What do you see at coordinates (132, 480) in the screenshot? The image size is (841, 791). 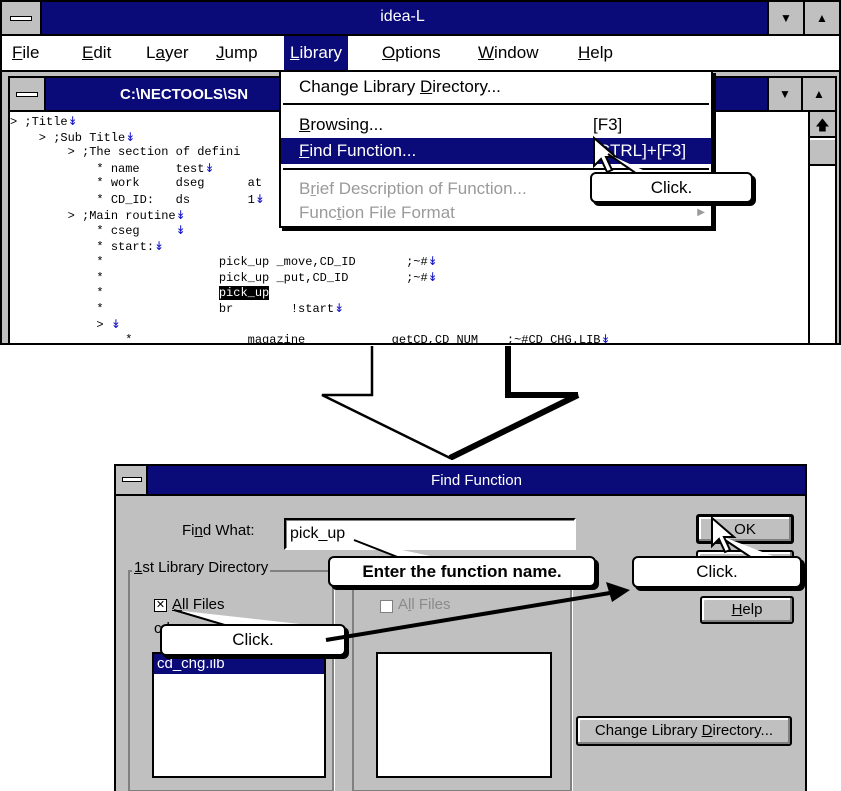 I see `dialog-system-menu-icon` at bounding box center [132, 480].